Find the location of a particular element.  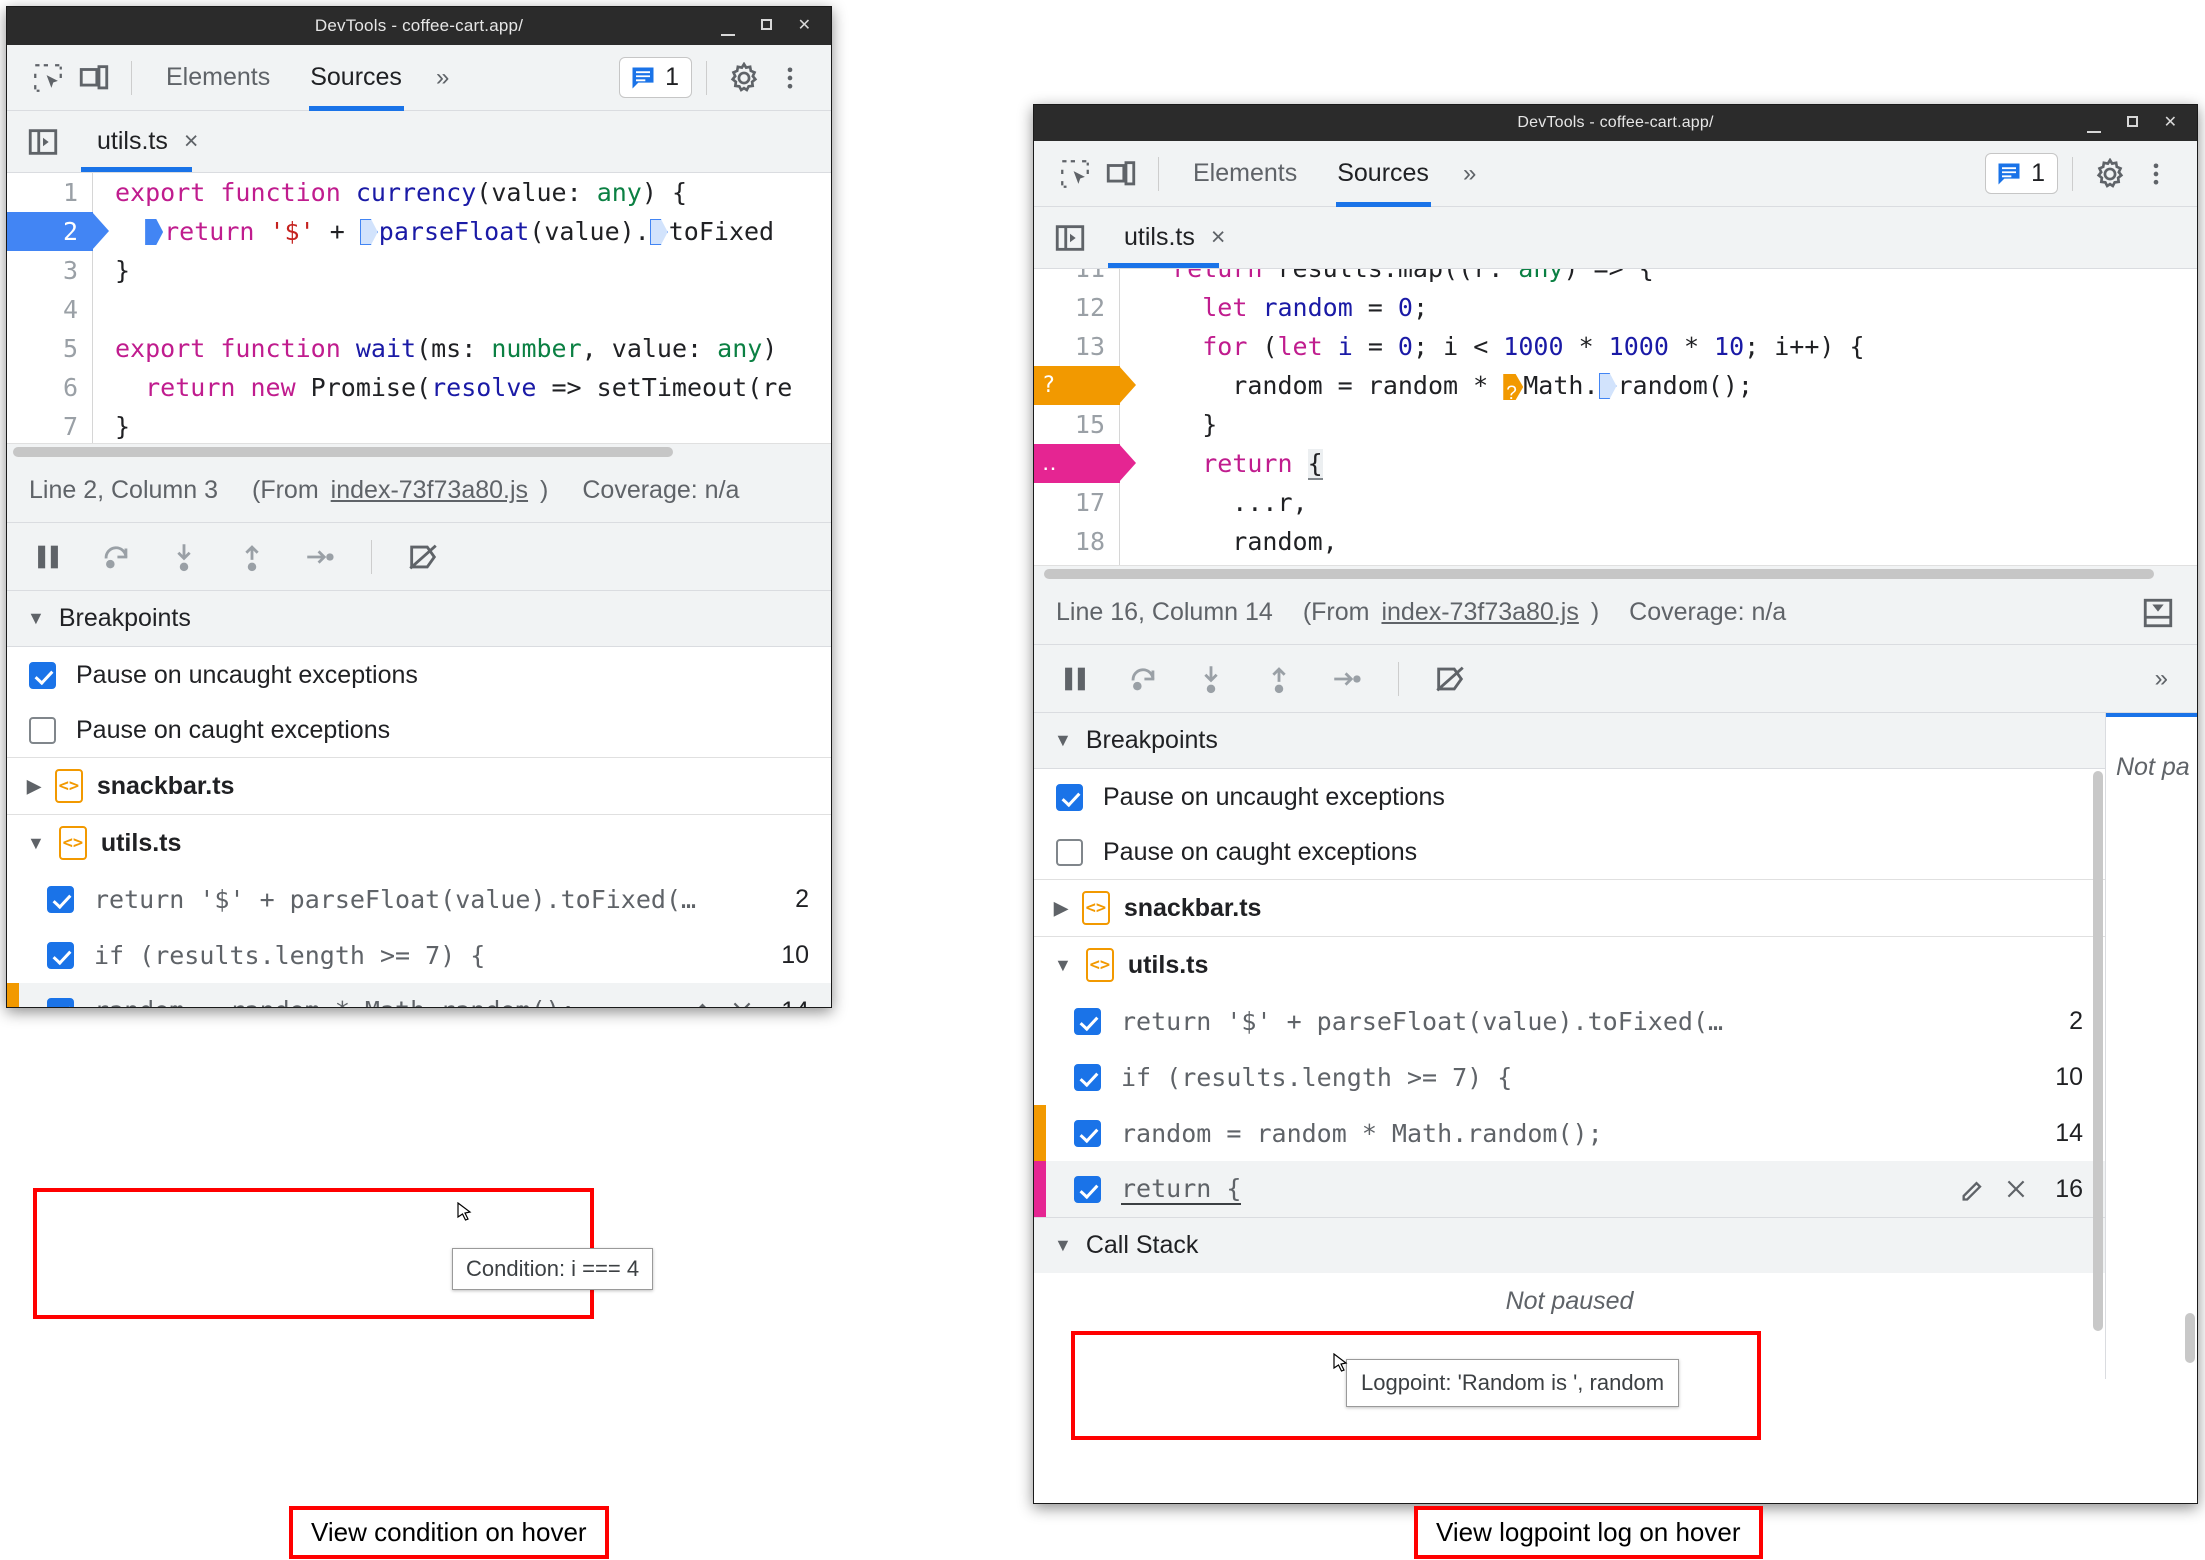

more-chevrons-icon: » is located at coordinates (2160, 679).